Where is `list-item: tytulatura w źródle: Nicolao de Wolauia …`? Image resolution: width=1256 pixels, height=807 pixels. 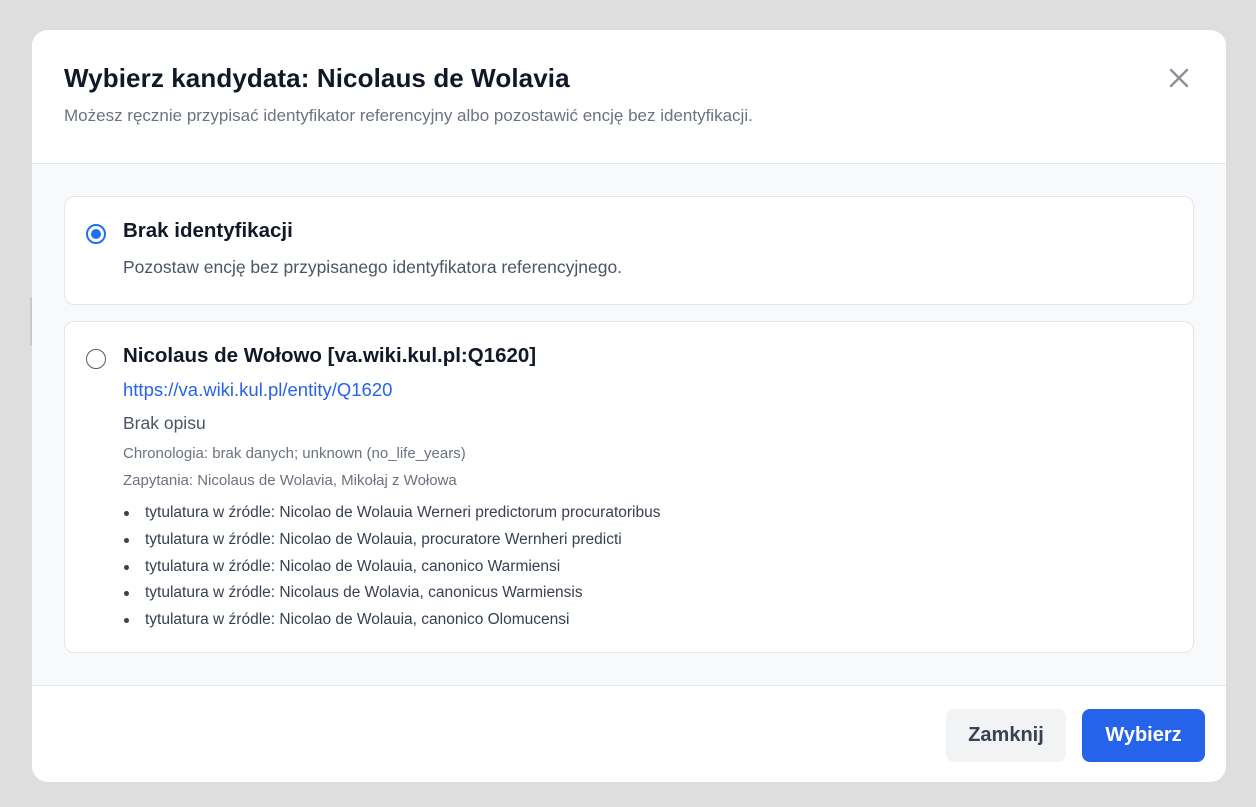
list-item: tytulatura w źródle: Nicolao de Wolauia … is located at coordinates (391, 515).